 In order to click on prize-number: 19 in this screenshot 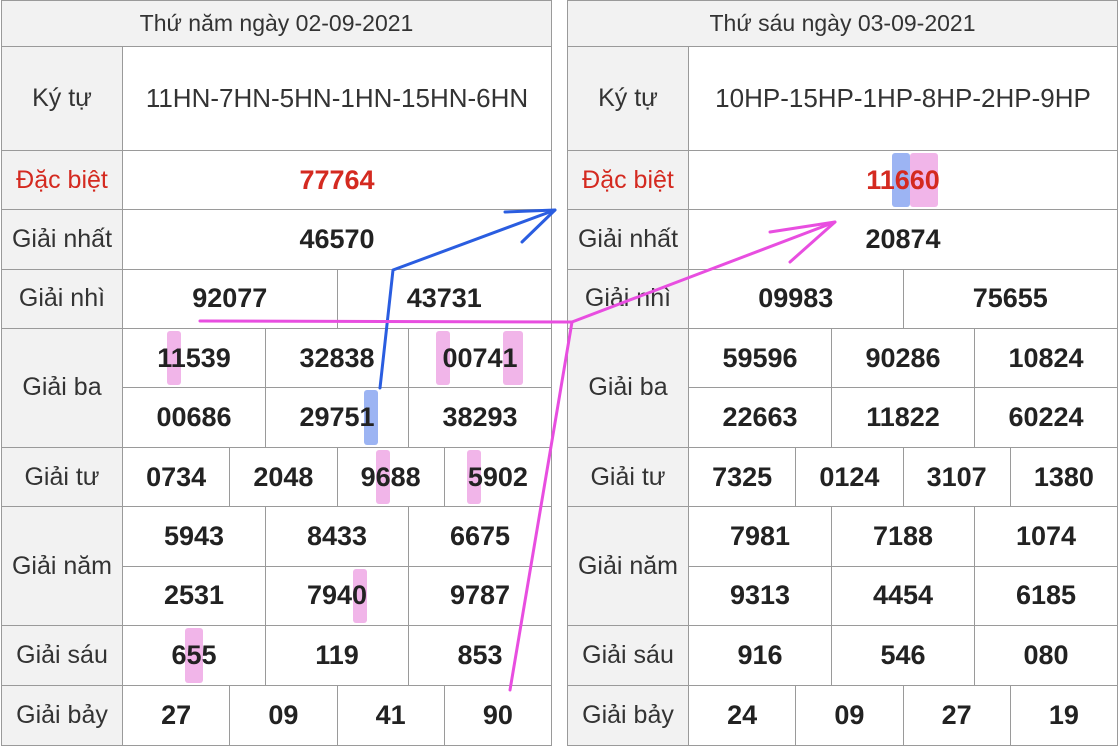, I will do `click(1063, 715)`.